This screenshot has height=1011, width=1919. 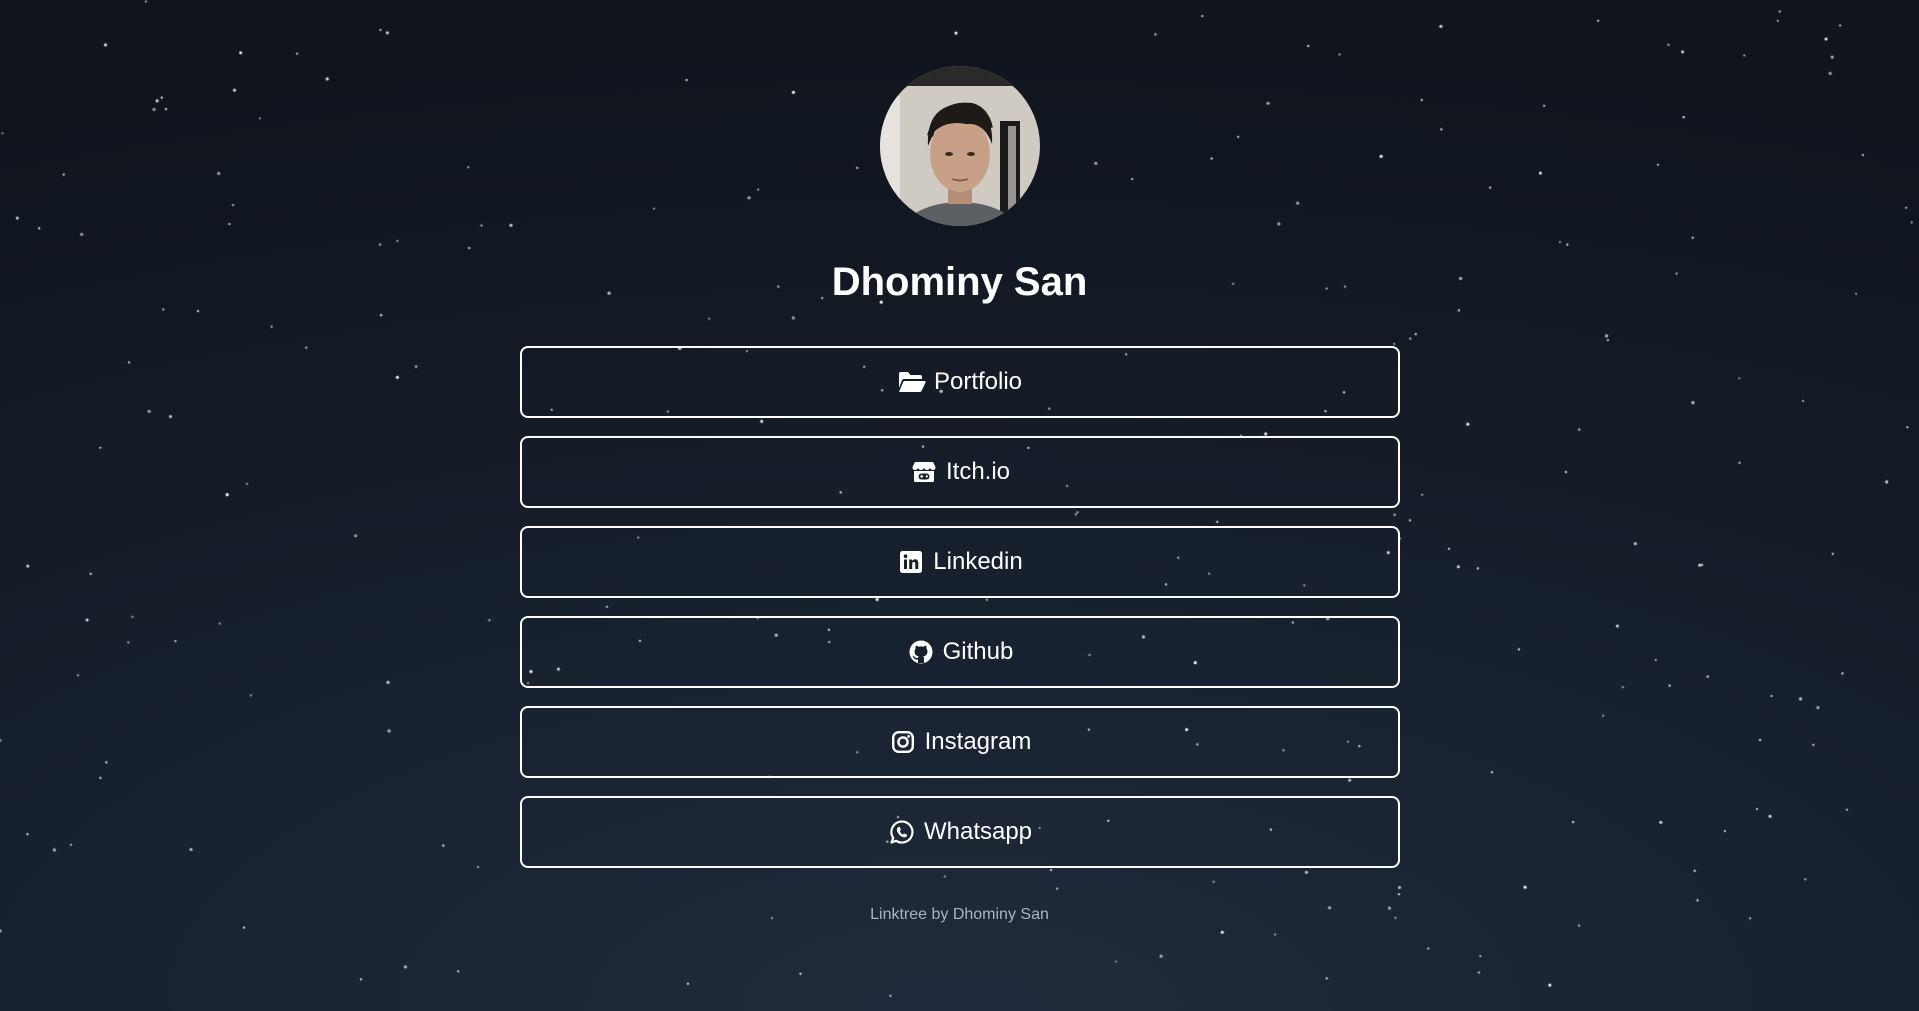 I want to click on link-label: Itch.io, so click(x=978, y=471).